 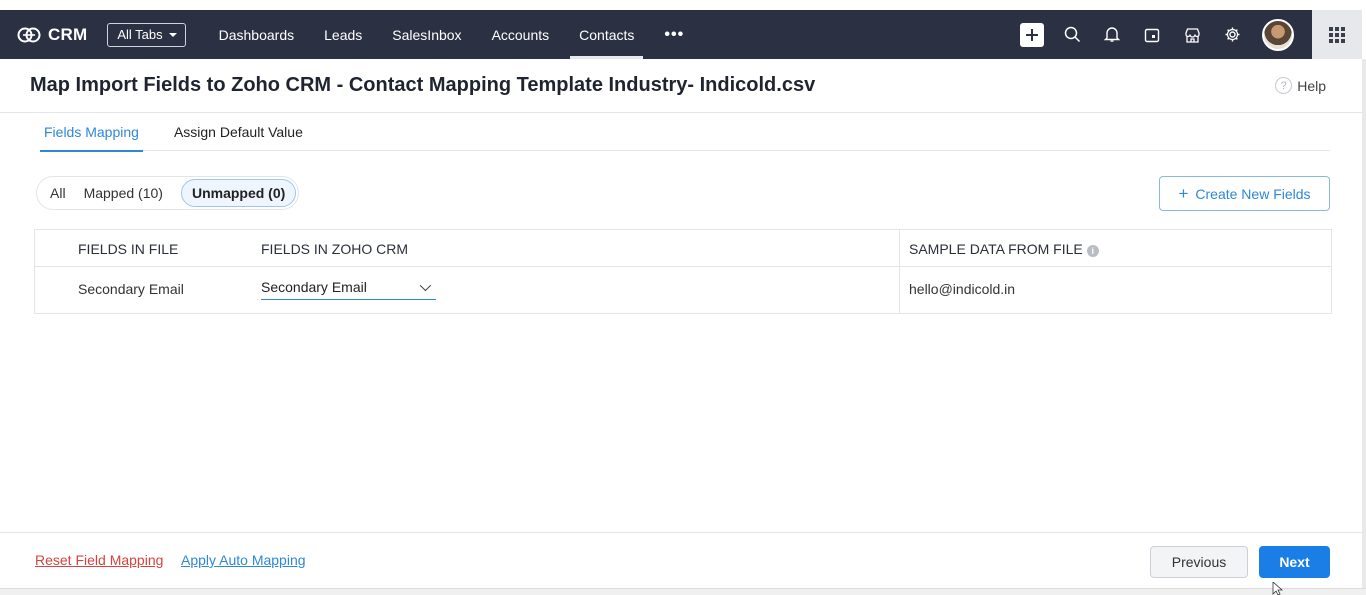 What do you see at coordinates (1278, 34) in the screenshot?
I see `avatar` at bounding box center [1278, 34].